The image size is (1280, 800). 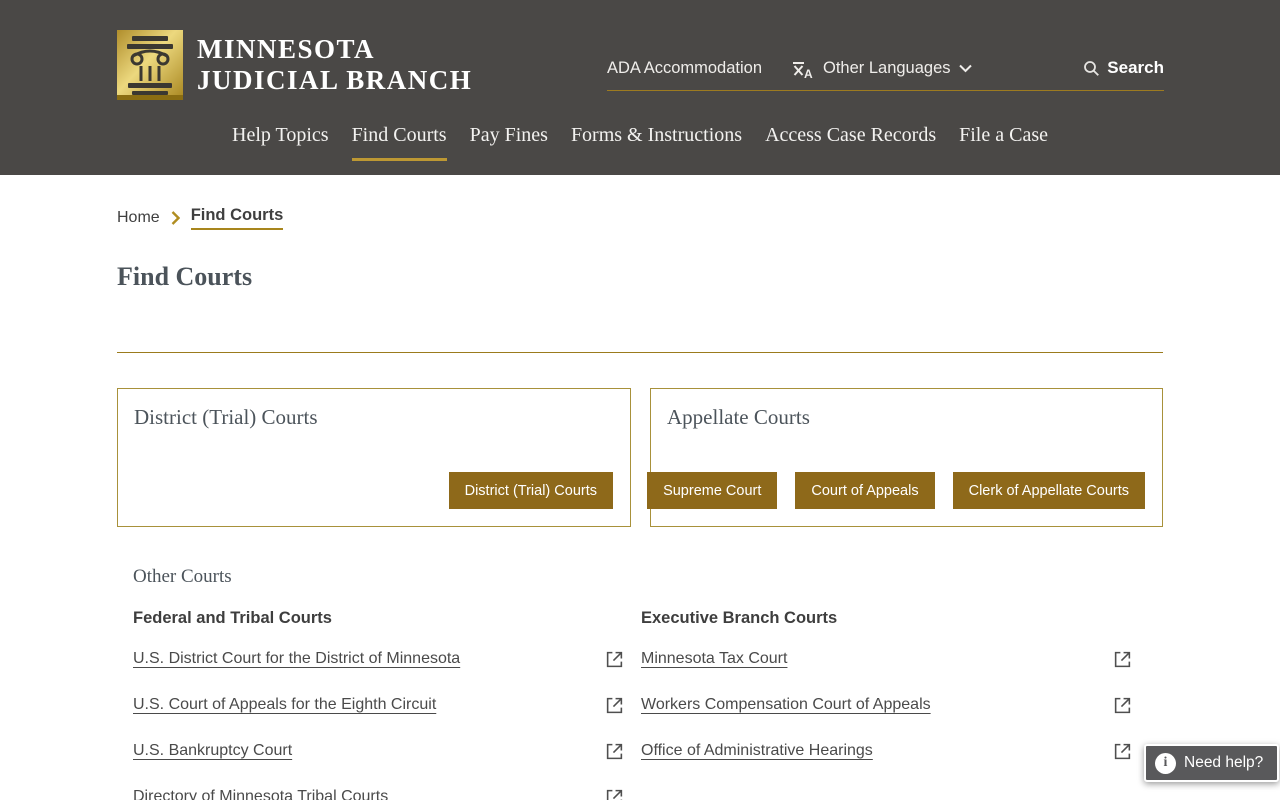 What do you see at coordinates (965, 68) in the screenshot?
I see `chevron-down-icon` at bounding box center [965, 68].